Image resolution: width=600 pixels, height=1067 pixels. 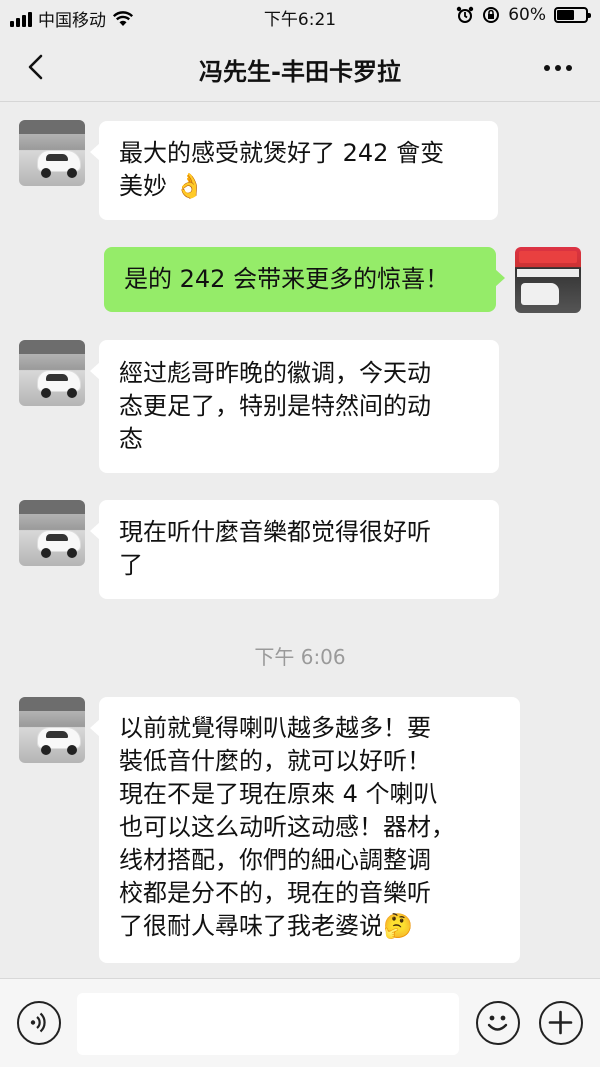 I want to click on input-bar, so click(x=300, y=1022).